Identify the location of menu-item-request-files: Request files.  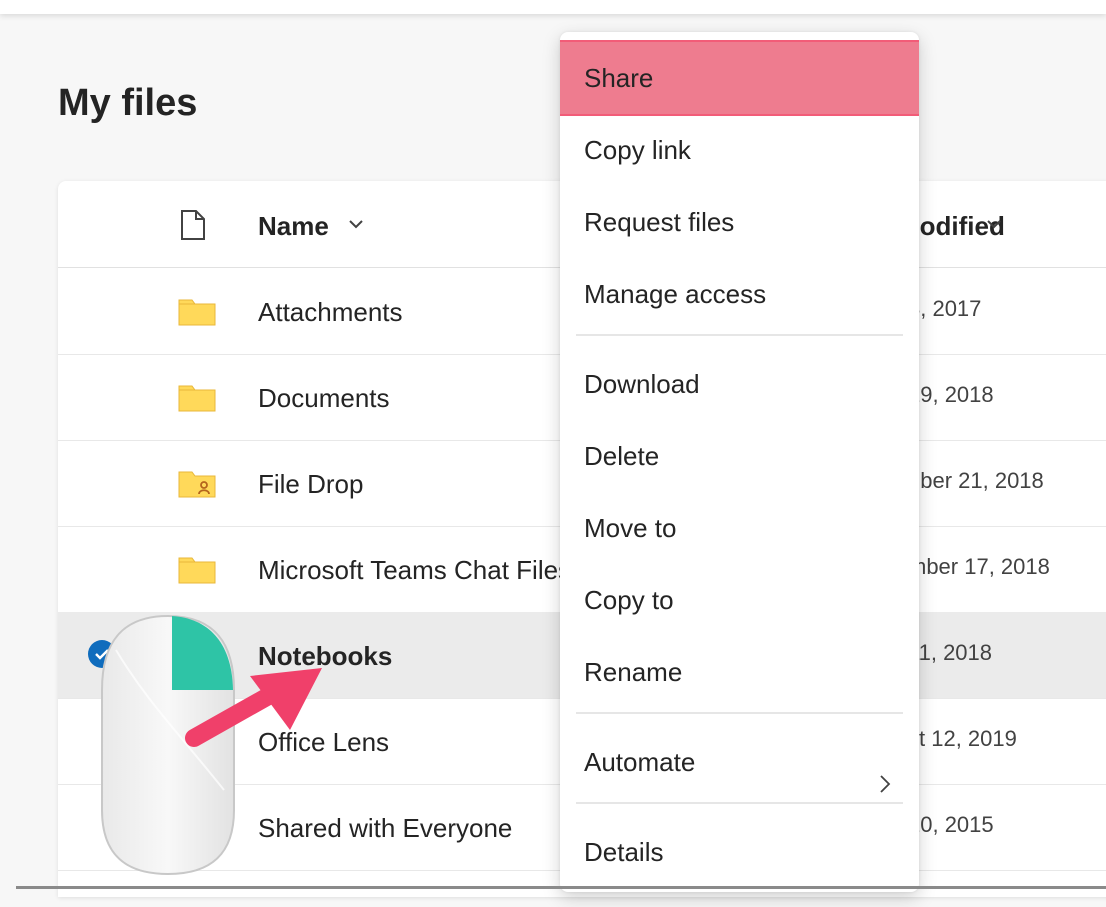
(739, 222).